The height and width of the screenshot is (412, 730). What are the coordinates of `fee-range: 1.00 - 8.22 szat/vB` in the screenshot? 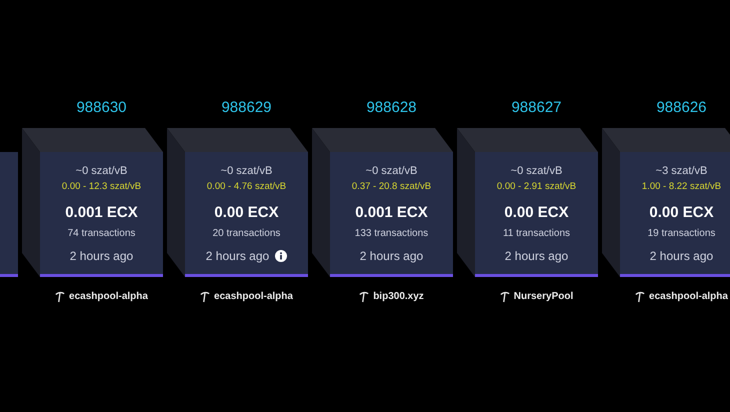 It's located at (682, 187).